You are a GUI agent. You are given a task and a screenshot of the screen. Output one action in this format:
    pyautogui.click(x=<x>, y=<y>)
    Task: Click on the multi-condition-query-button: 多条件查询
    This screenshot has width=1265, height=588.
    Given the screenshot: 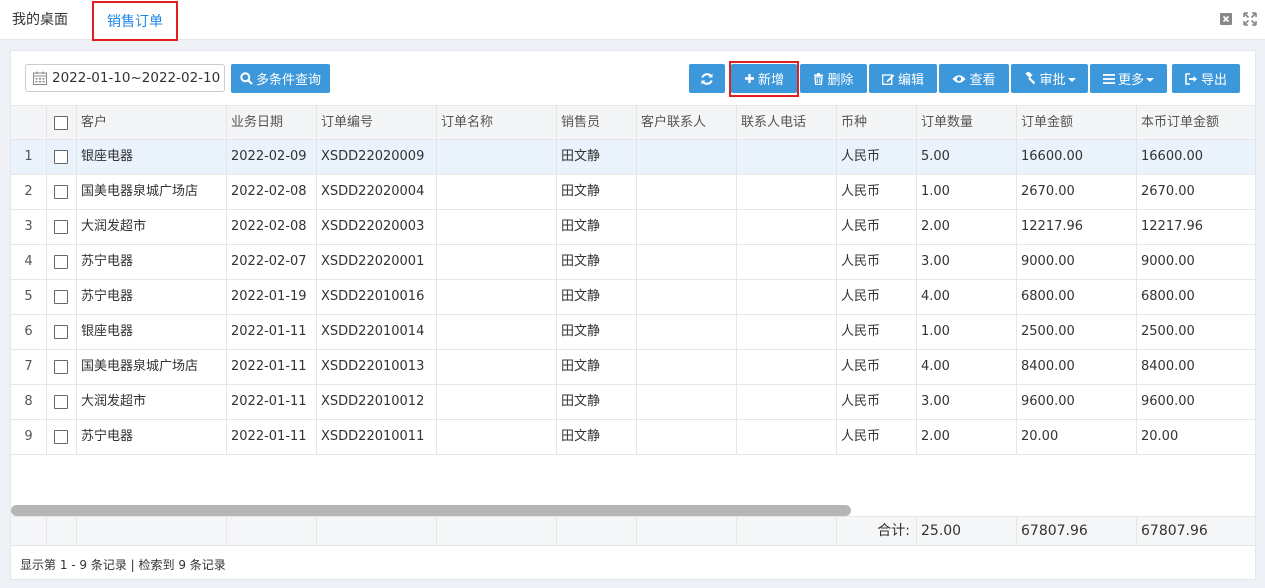 What is the action you would take?
    pyautogui.click(x=280, y=78)
    